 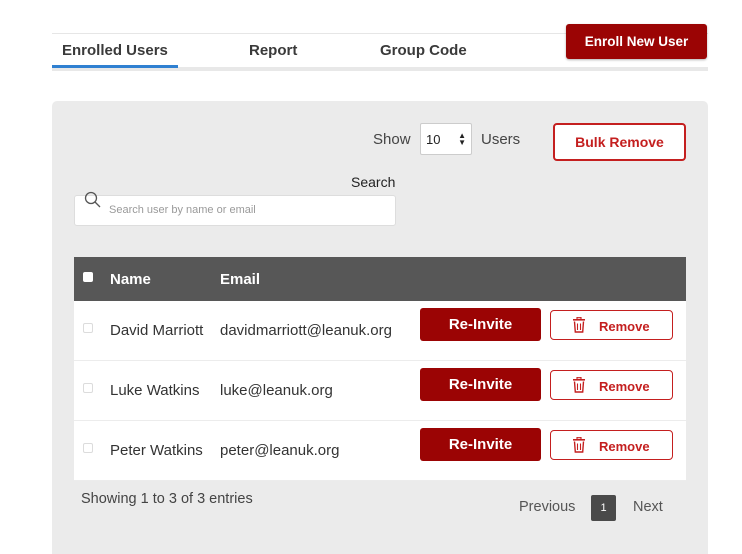 What do you see at coordinates (273, 50) in the screenshot?
I see `tab-report: Report` at bounding box center [273, 50].